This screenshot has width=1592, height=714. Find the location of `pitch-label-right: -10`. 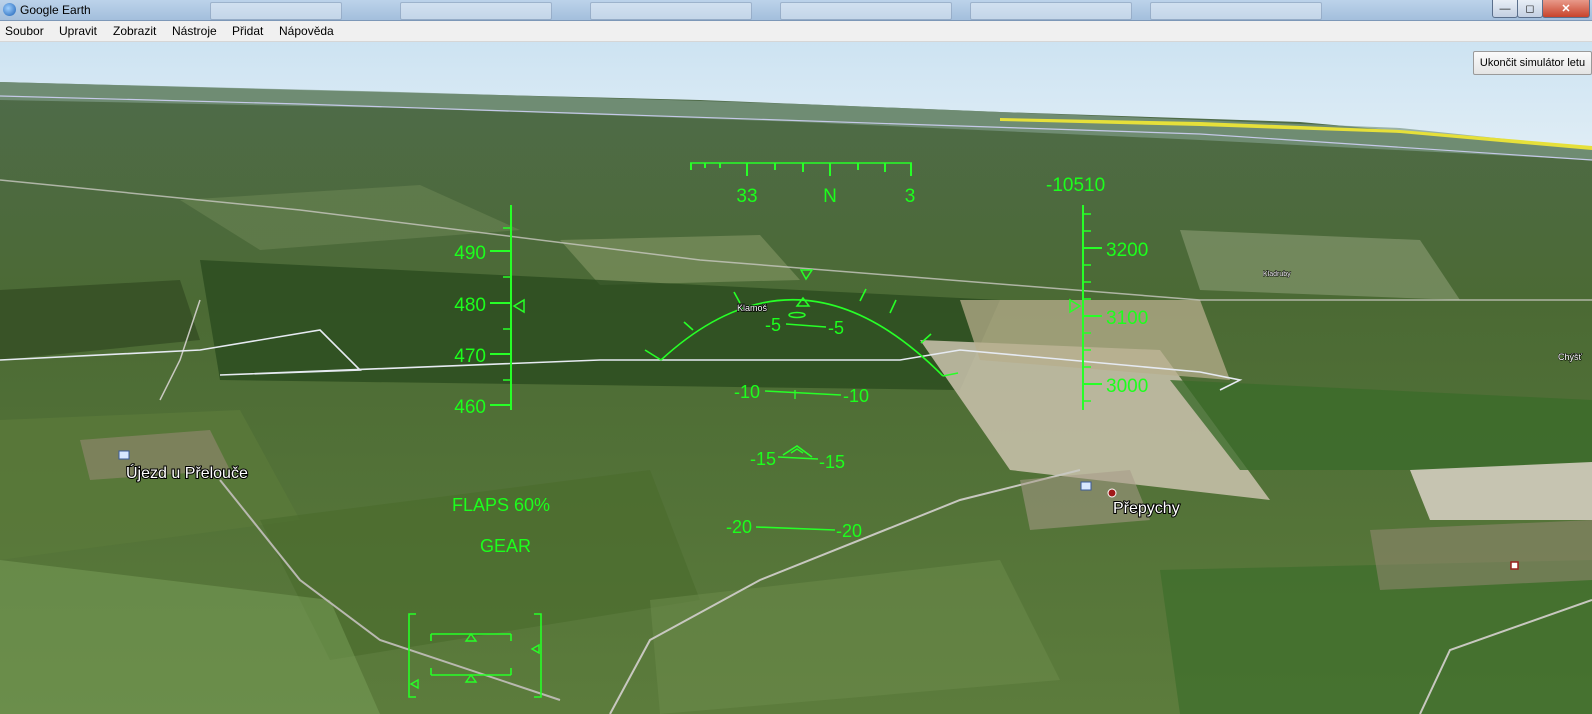

pitch-label-right: -10 is located at coordinates (856, 396).